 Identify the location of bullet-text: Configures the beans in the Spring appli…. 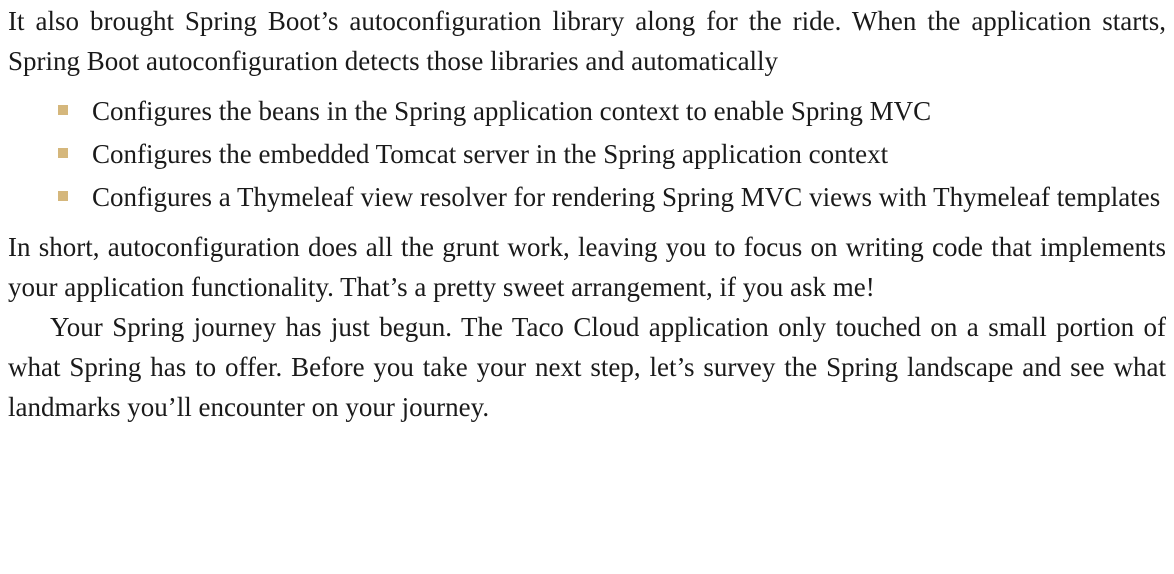
(512, 111).